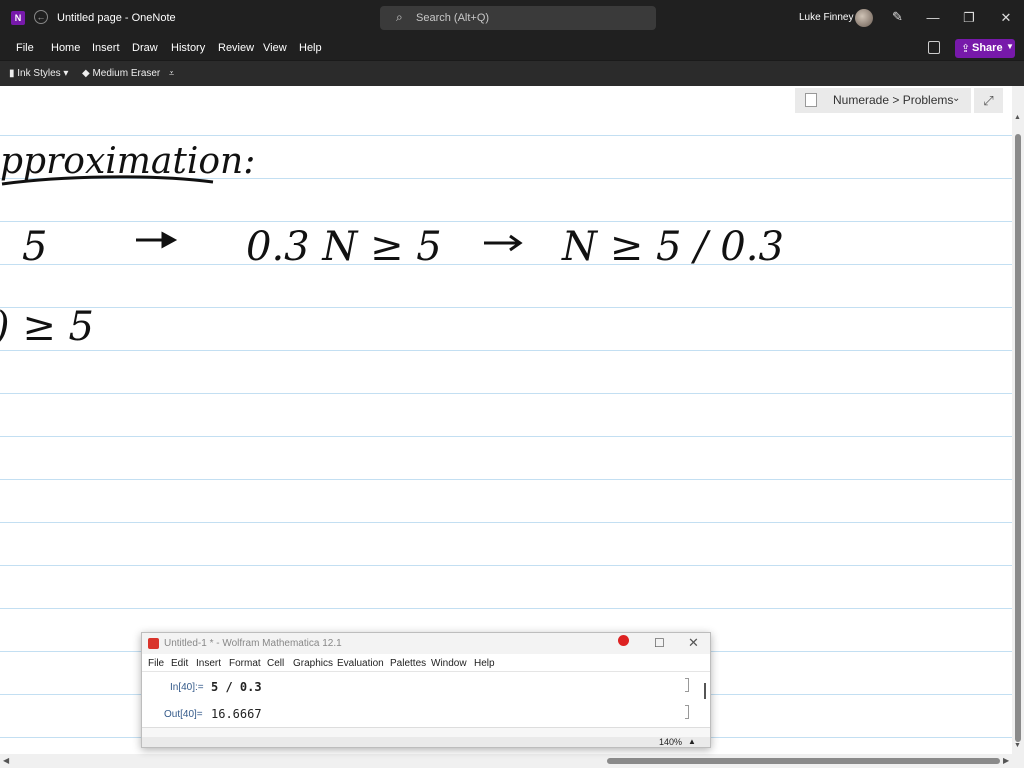 The width and height of the screenshot is (1024, 768). What do you see at coordinates (426, 742) in the screenshot?
I see `mma-status-bar` at bounding box center [426, 742].